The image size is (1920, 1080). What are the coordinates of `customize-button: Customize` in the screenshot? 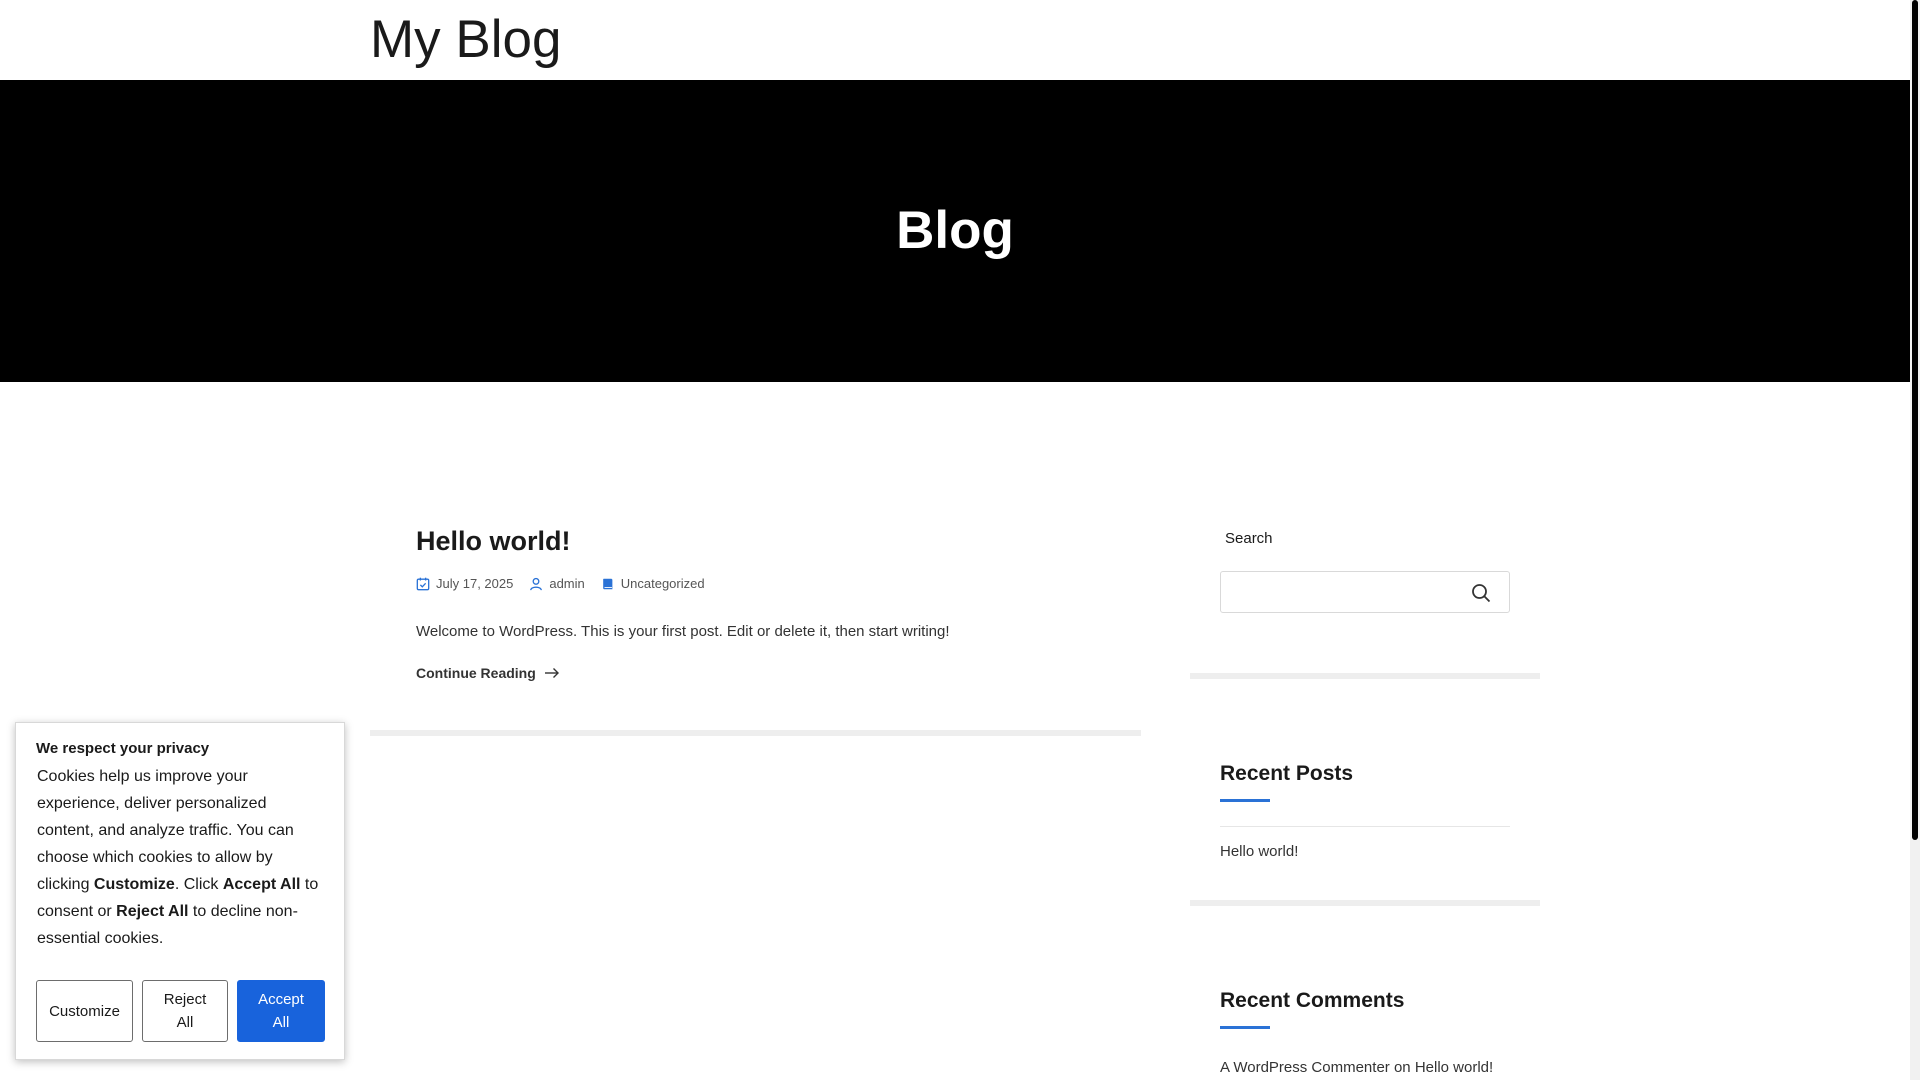 It's located at (84, 1011).